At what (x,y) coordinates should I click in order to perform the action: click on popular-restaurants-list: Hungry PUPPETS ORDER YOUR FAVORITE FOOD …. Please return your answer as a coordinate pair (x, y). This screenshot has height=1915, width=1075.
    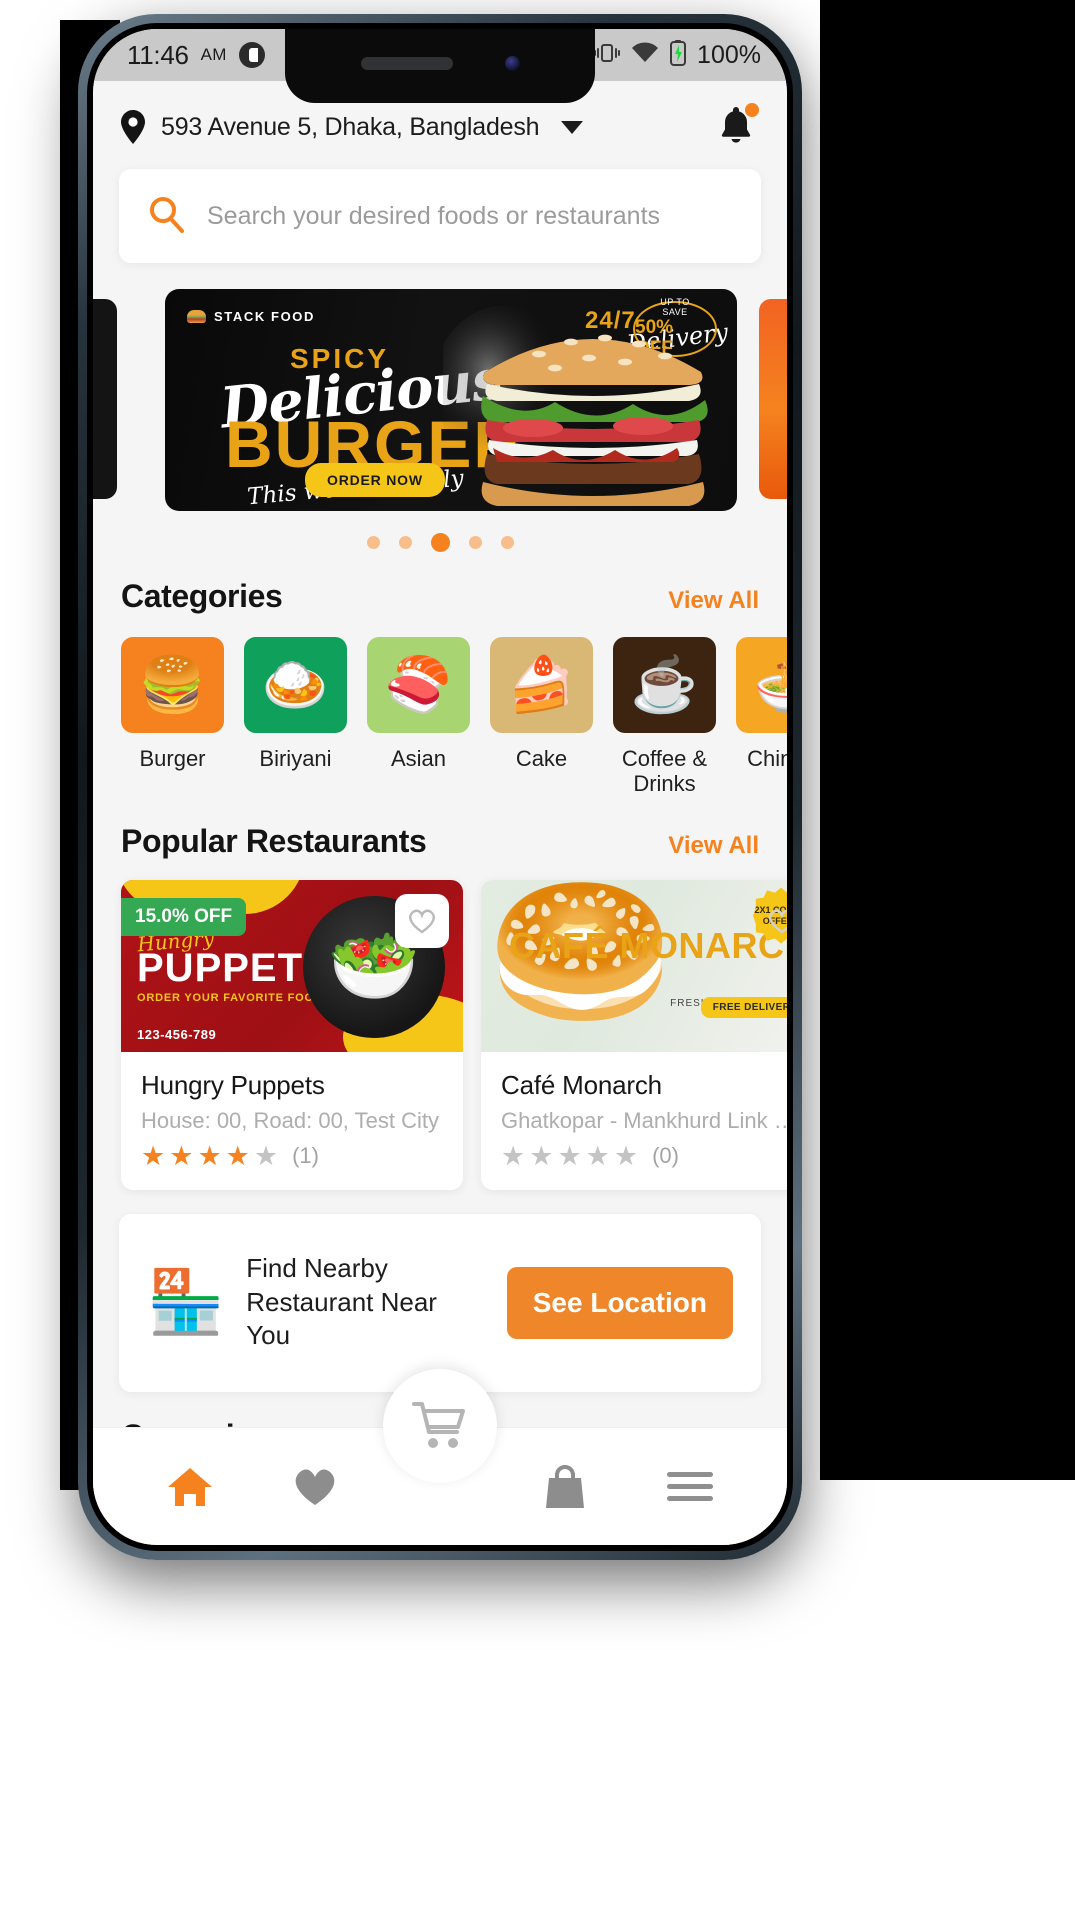
    Looking at the image, I should click on (440, 1034).